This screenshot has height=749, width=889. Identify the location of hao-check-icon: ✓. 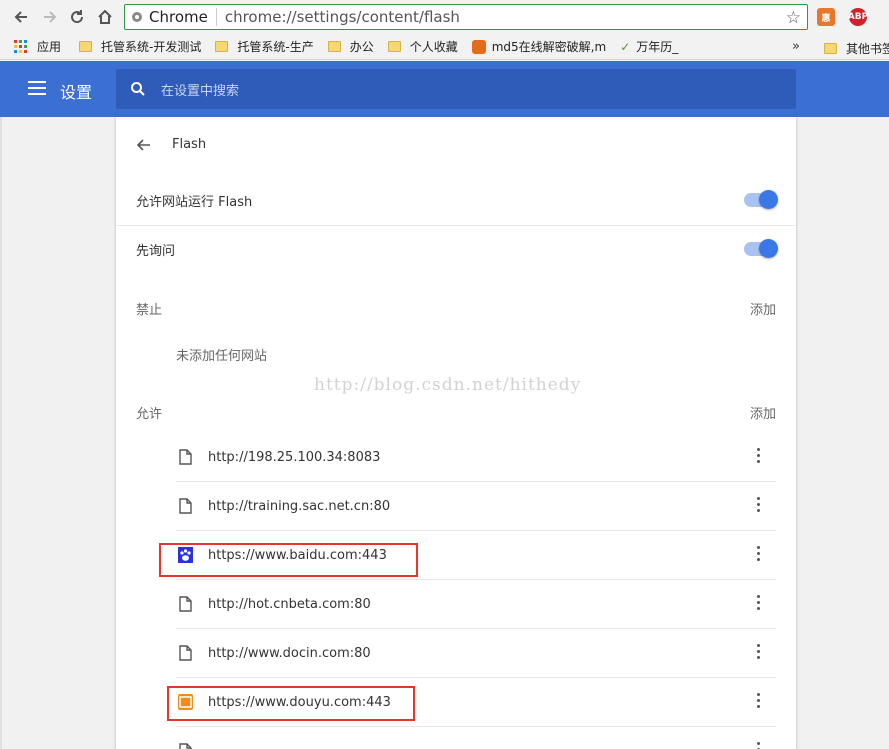
(625, 46).